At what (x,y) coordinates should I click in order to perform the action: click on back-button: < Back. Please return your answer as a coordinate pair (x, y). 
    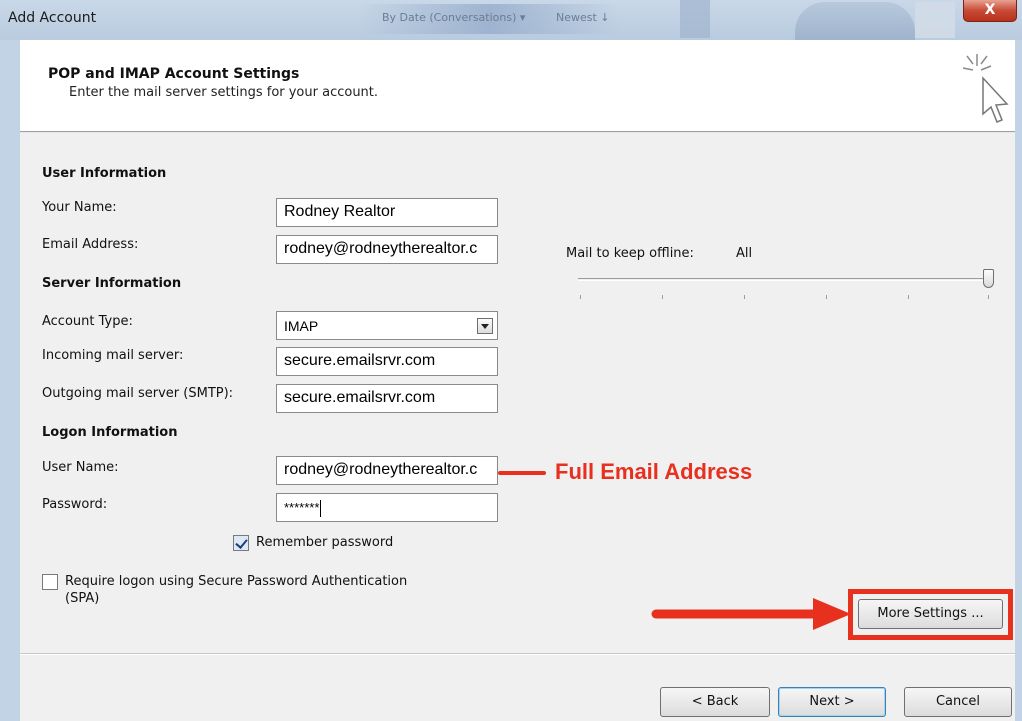
    Looking at the image, I should click on (715, 702).